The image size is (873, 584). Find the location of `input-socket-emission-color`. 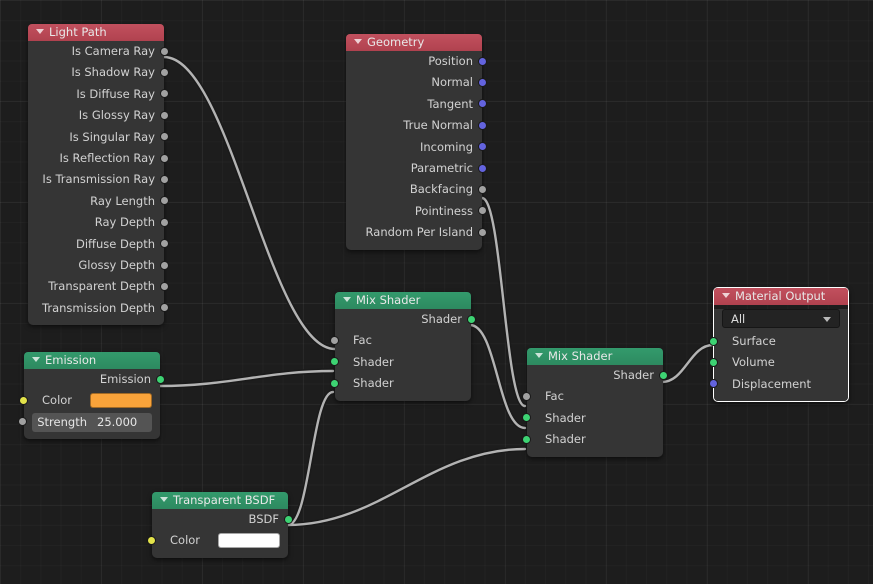

input-socket-emission-color is located at coordinates (23, 401).